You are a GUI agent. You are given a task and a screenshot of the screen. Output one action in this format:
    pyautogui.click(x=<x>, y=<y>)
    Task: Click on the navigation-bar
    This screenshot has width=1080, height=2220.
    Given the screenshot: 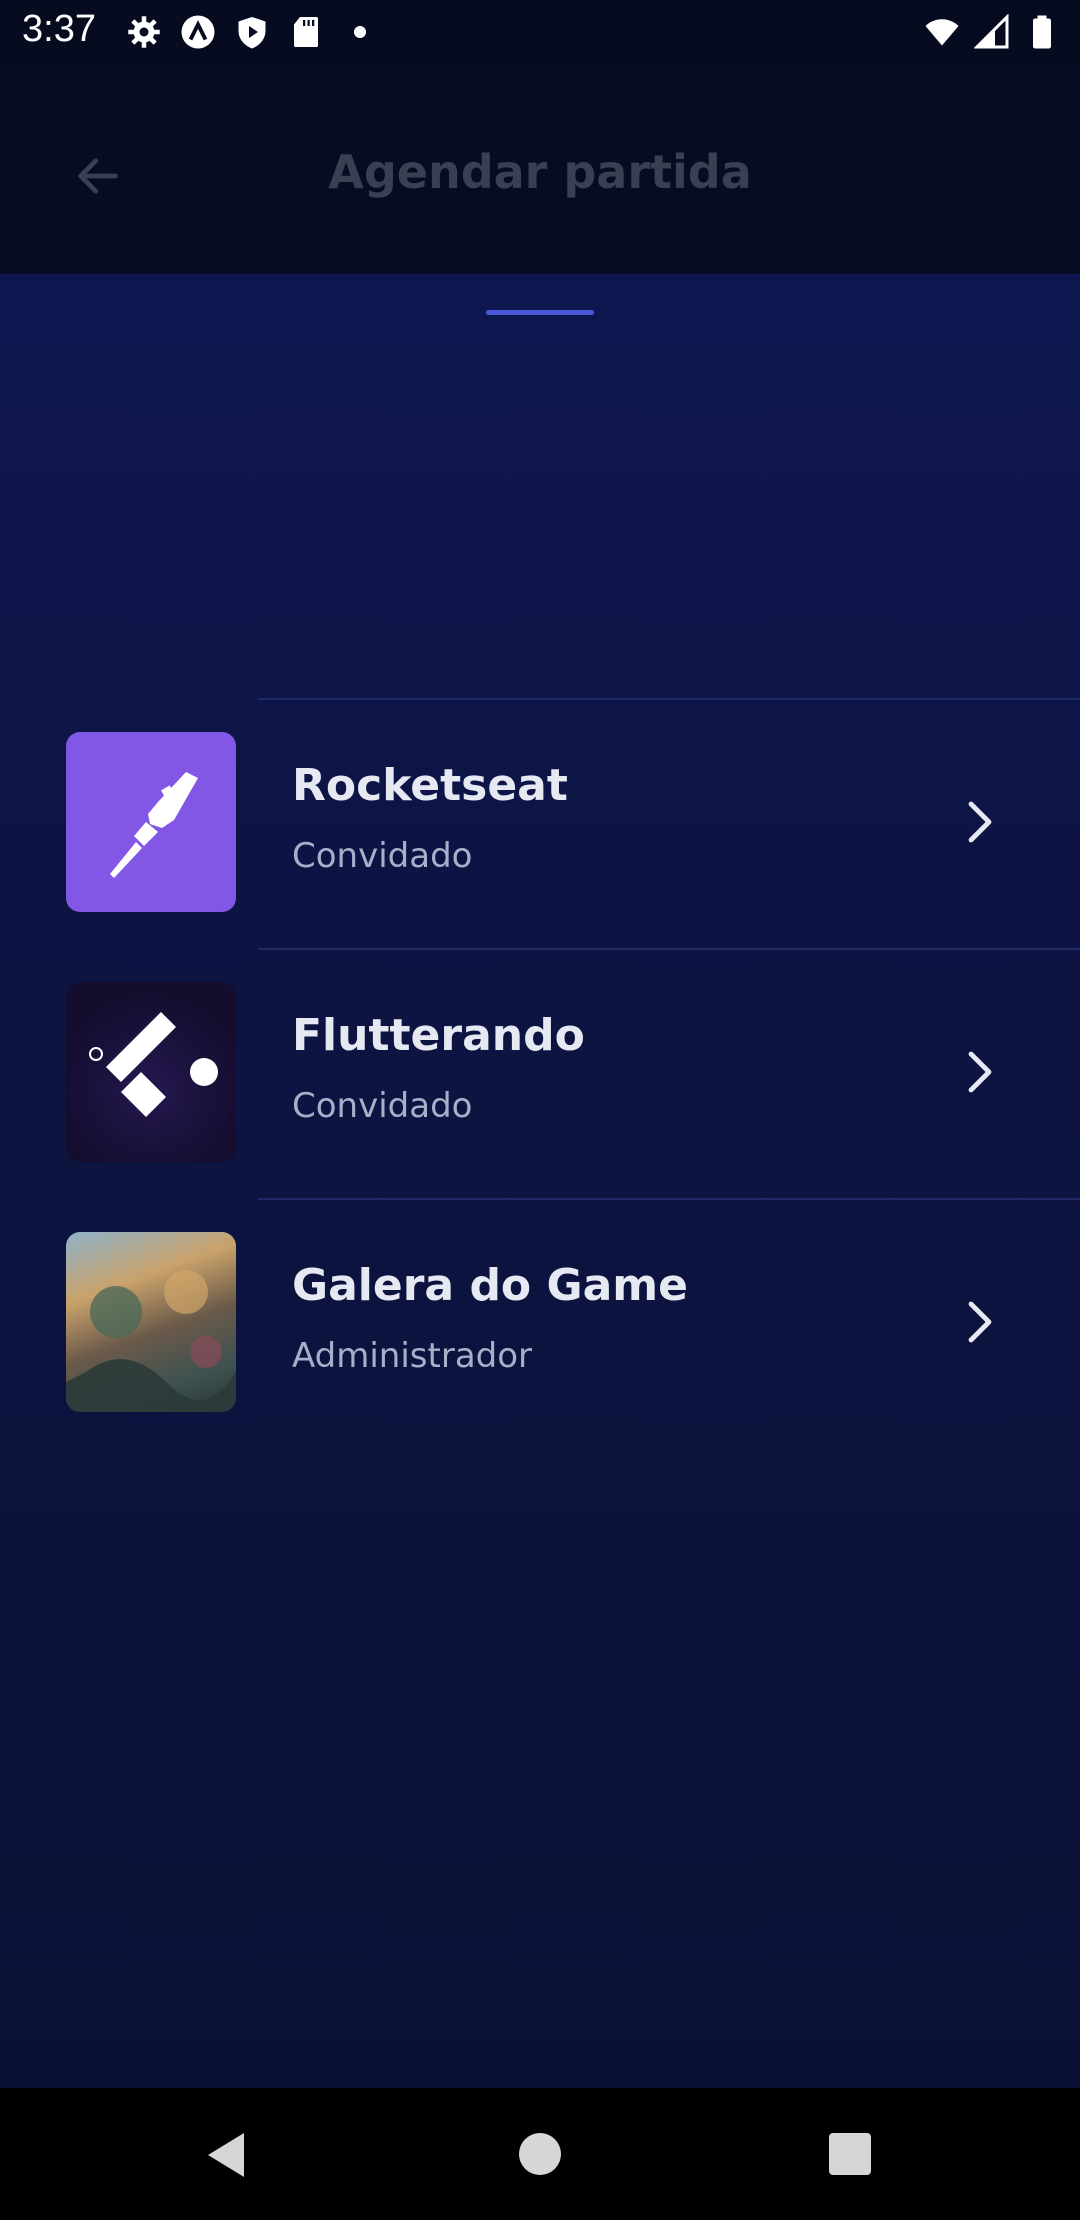 What is the action you would take?
    pyautogui.click(x=540, y=2154)
    